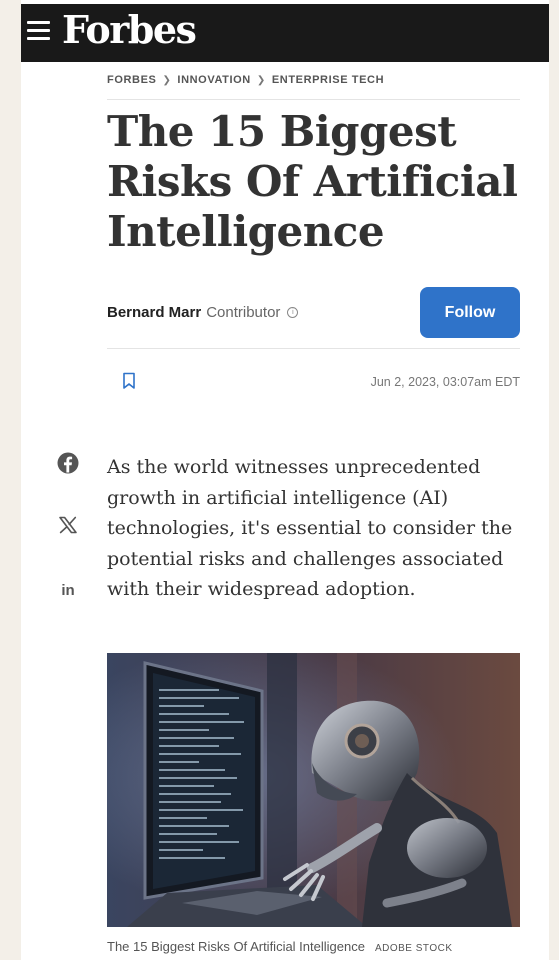 This screenshot has height=960, width=559. I want to click on author-name: Bernard Marr, so click(154, 312).